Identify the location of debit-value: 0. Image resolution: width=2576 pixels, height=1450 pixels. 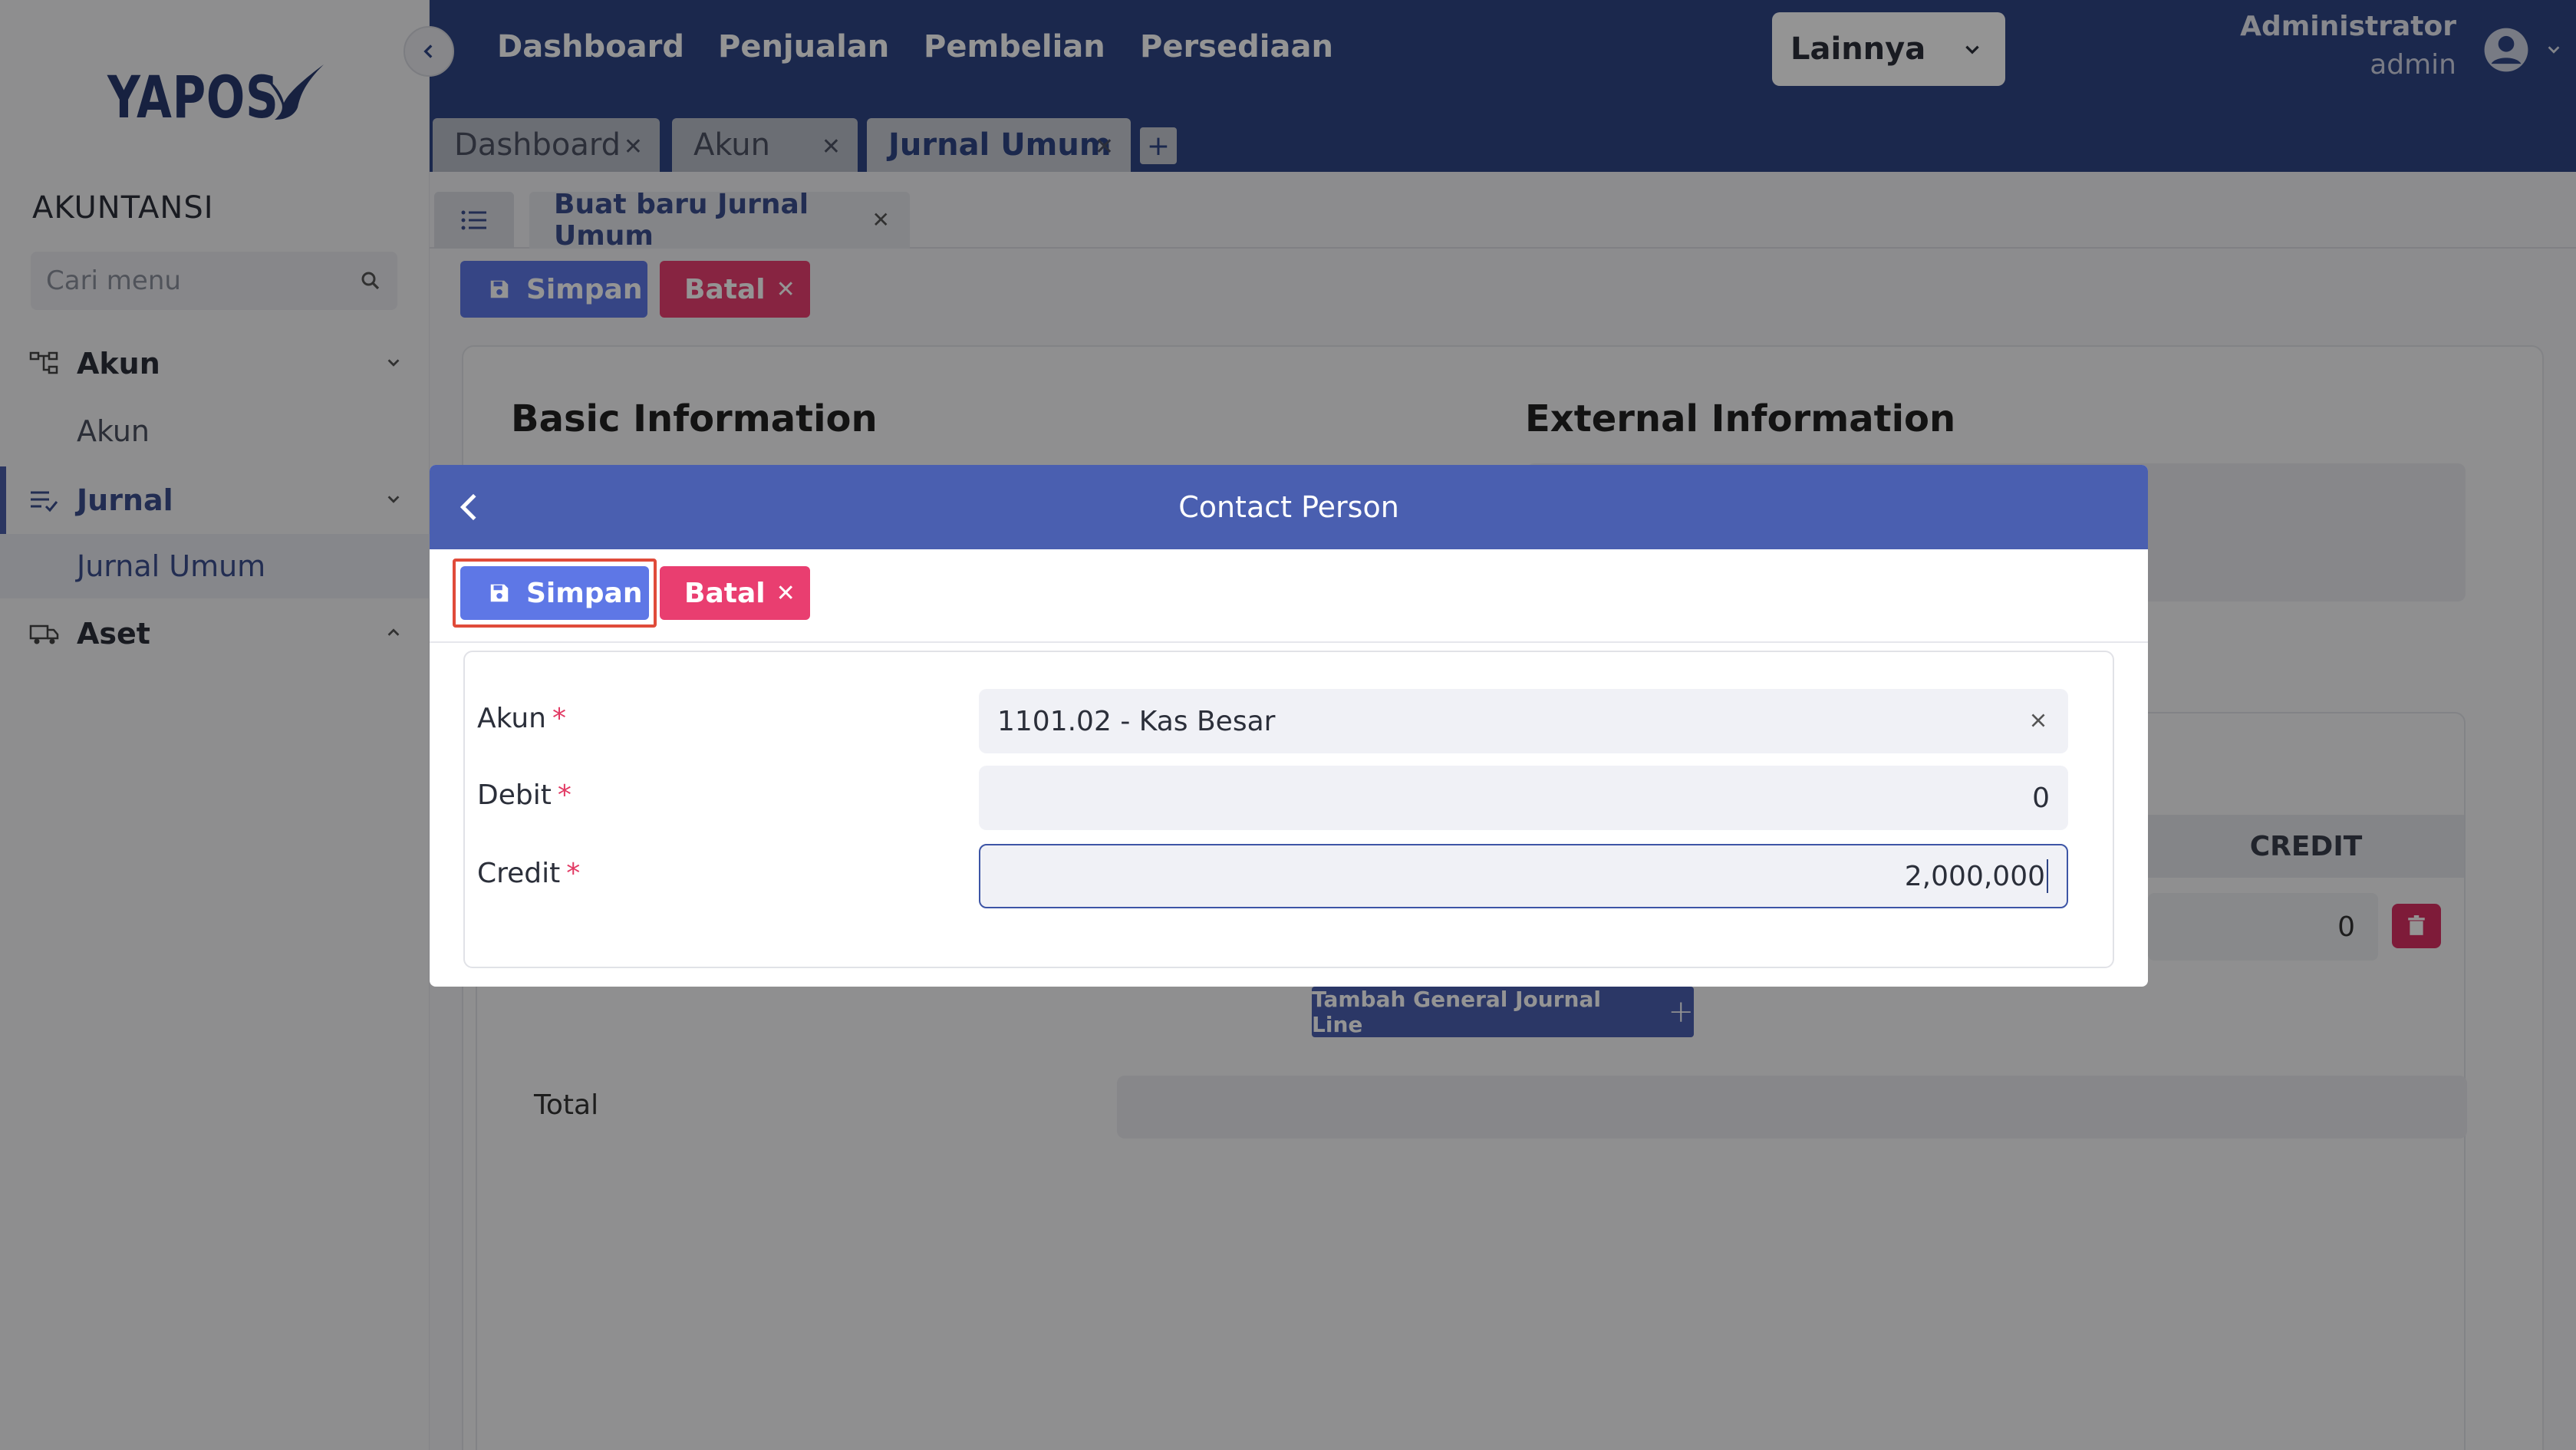
(2041, 798).